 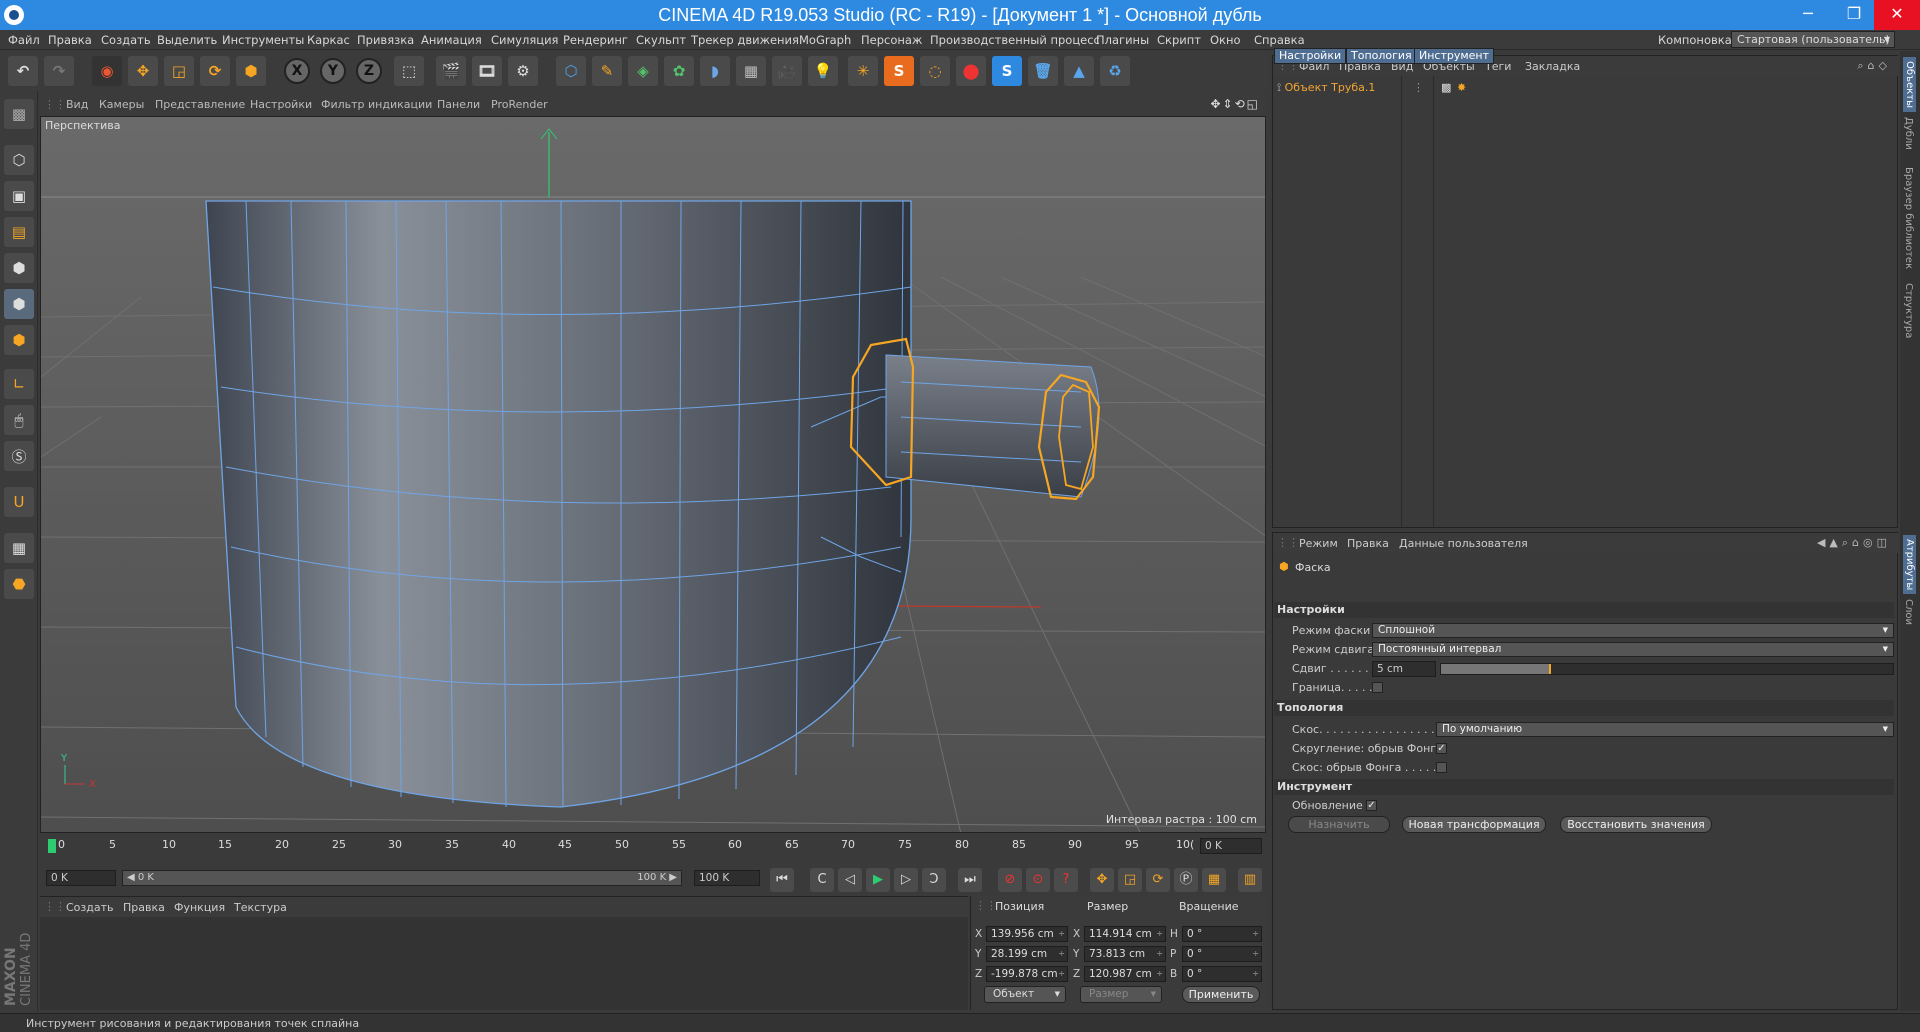 I want to click on minimize-button: ─, so click(x=1808, y=15).